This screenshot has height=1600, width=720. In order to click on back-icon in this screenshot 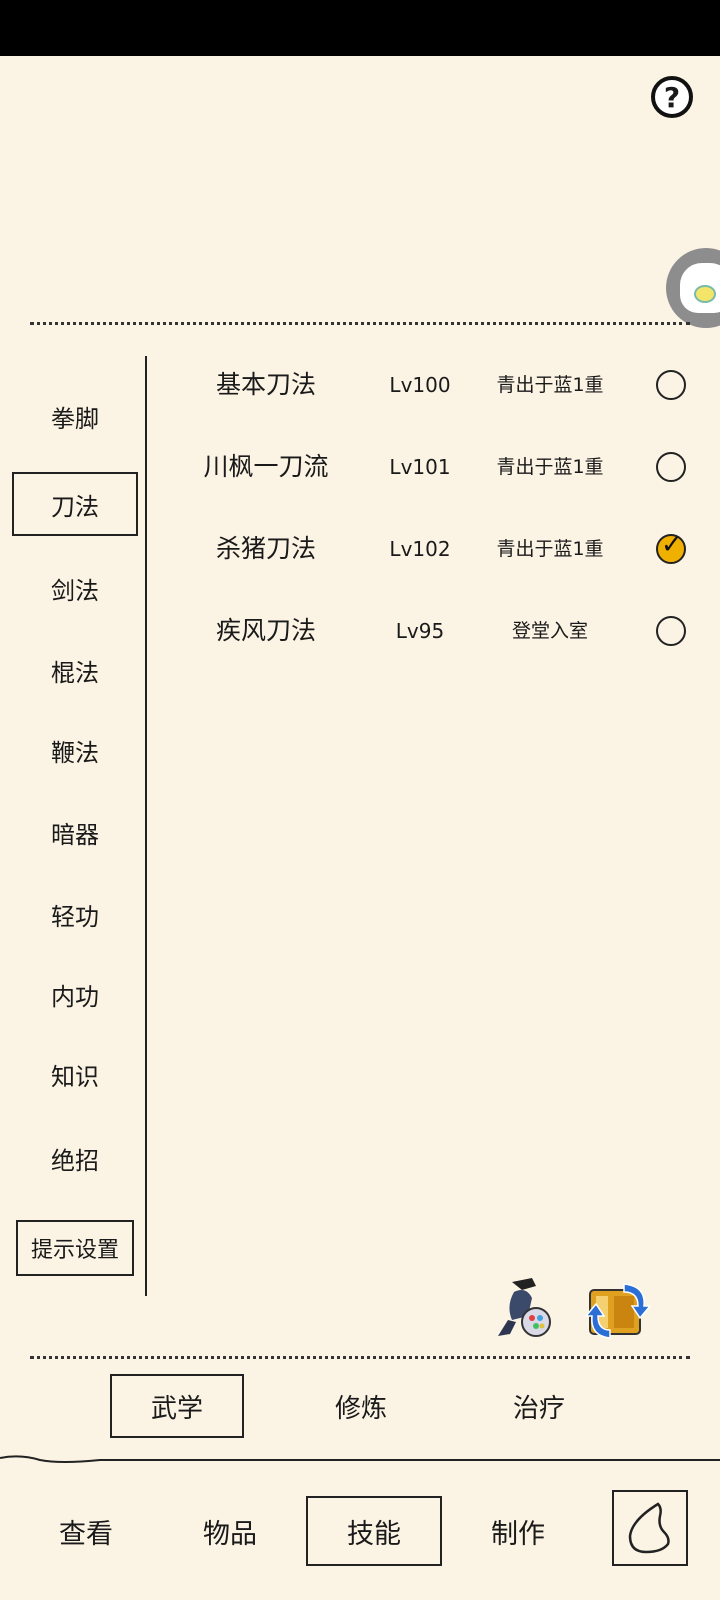, I will do `click(649, 1528)`.